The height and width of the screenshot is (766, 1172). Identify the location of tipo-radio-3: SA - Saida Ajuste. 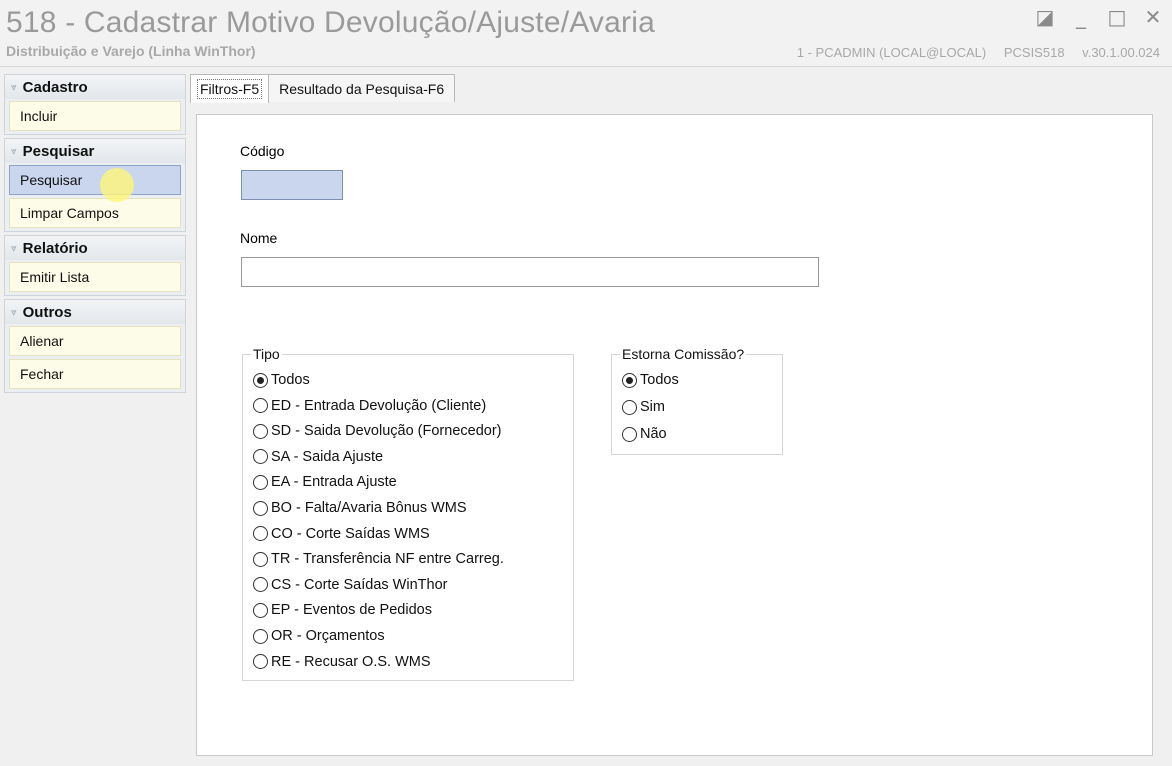
(318, 457).